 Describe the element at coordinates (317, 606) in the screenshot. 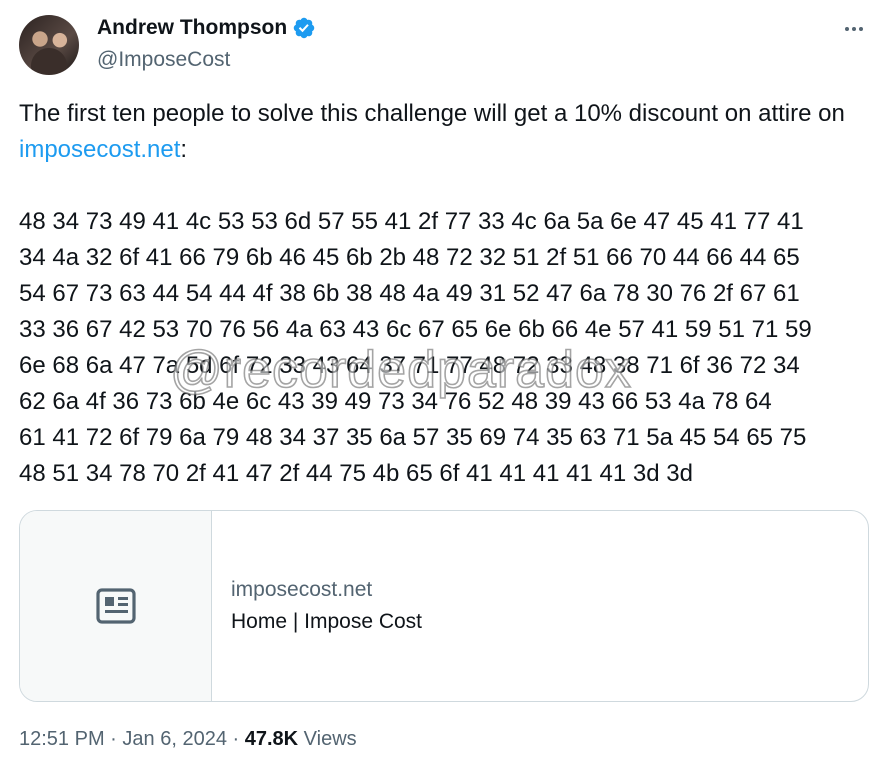

I see `card-body: imposecost.net Home | Impose Cost` at that location.